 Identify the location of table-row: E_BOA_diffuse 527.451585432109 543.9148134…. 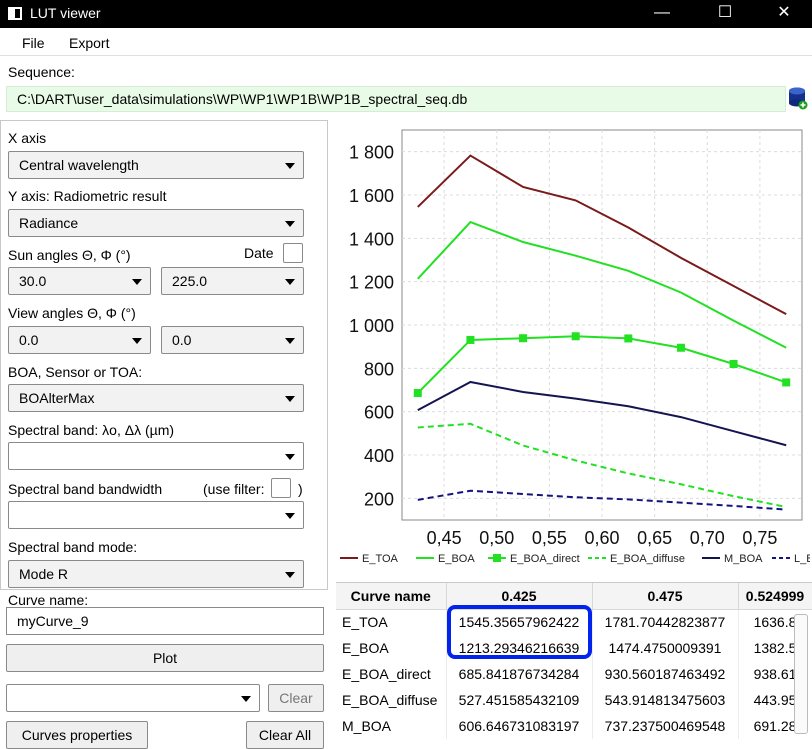
(574, 700).